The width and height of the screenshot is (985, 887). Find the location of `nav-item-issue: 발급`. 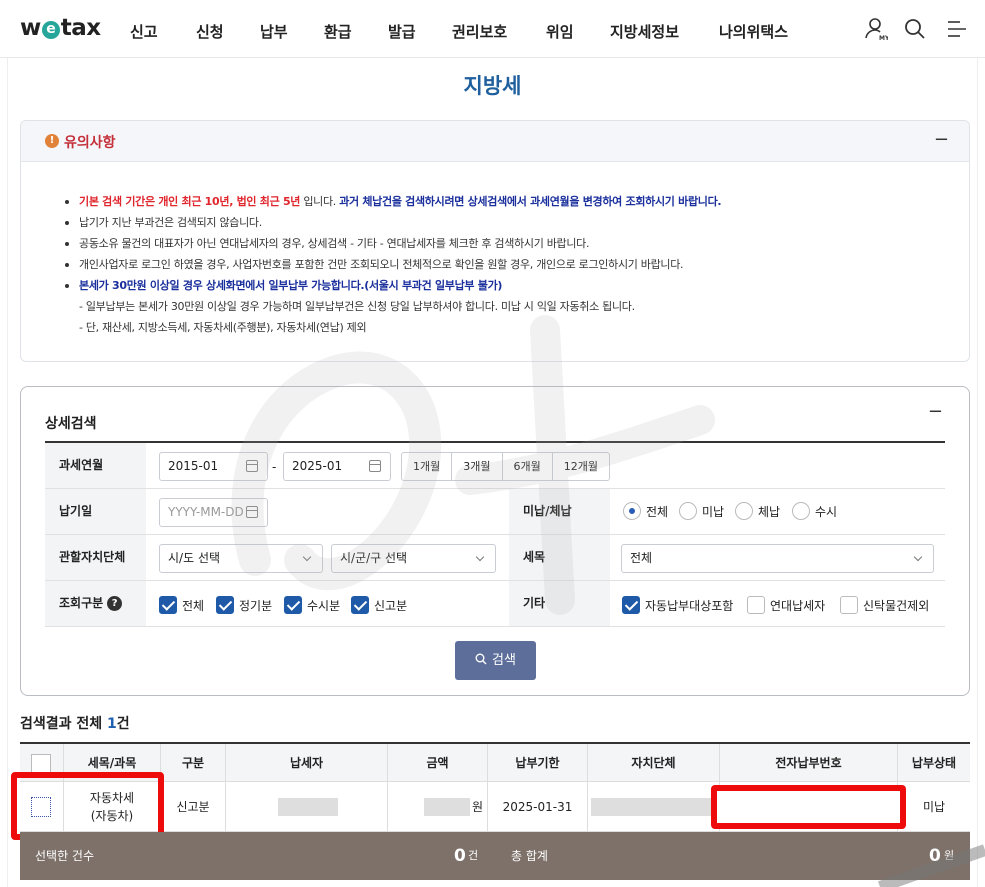

nav-item-issue: 발급 is located at coordinates (402, 31).